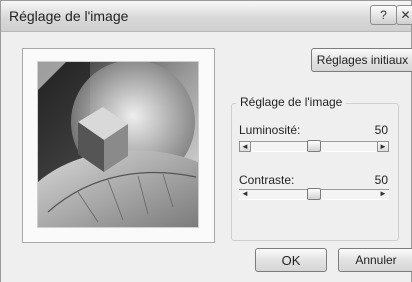 This screenshot has height=282, width=412. I want to click on adjust-group-legend: Réglage de l'image, so click(291, 102).